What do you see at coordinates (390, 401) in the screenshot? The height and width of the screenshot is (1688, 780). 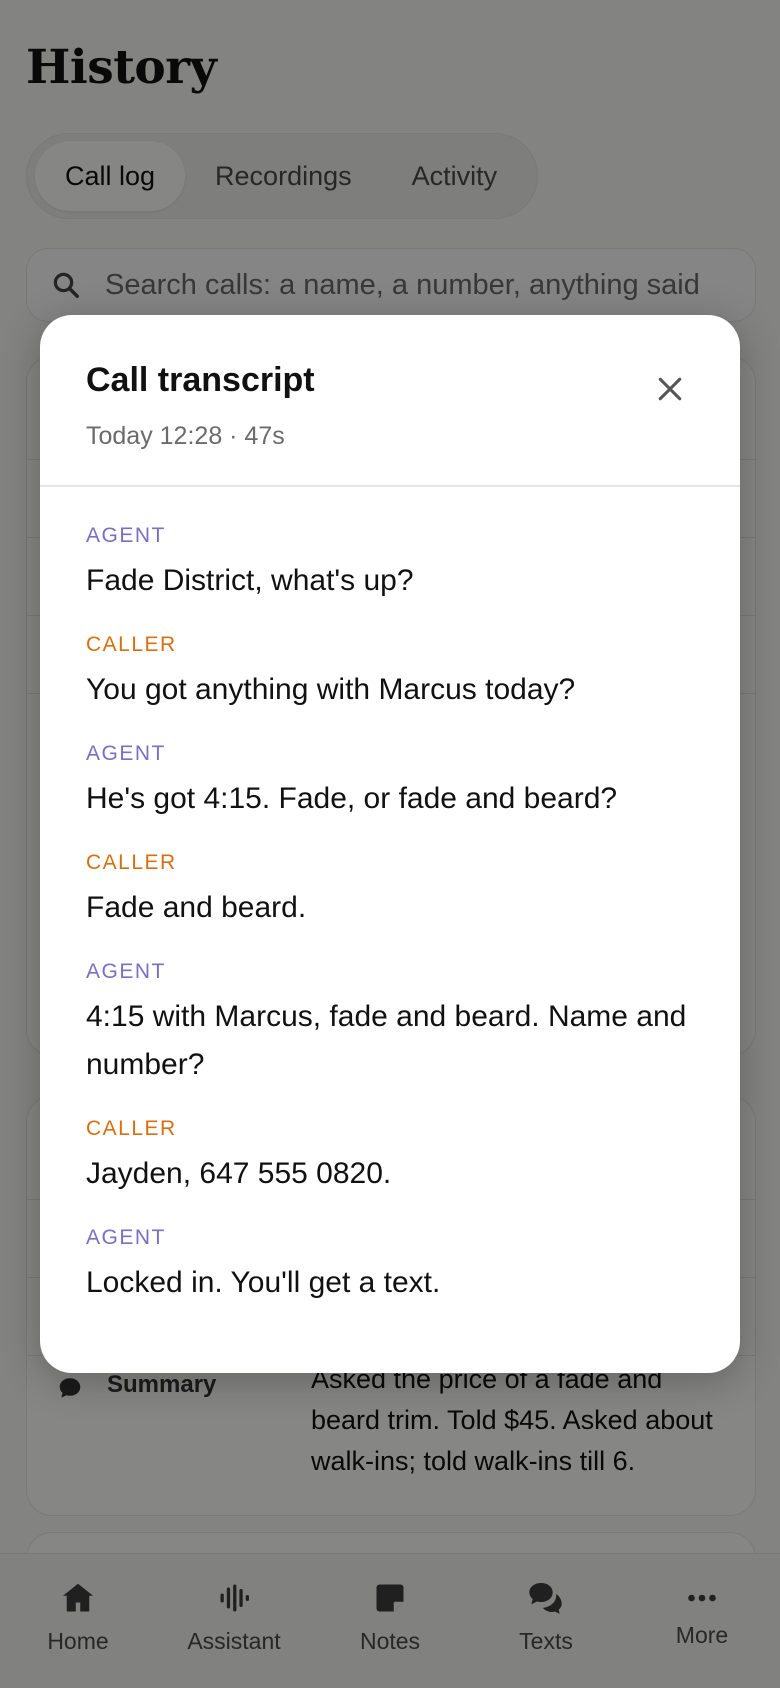 I see `modal-header: Call transcript Today 12:28 · 47s` at bounding box center [390, 401].